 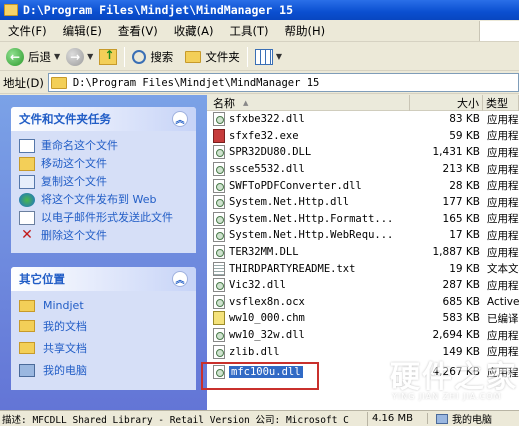 What do you see at coordinates (503, 136) in the screenshot?
I see `file-type: 应用程序` at bounding box center [503, 136].